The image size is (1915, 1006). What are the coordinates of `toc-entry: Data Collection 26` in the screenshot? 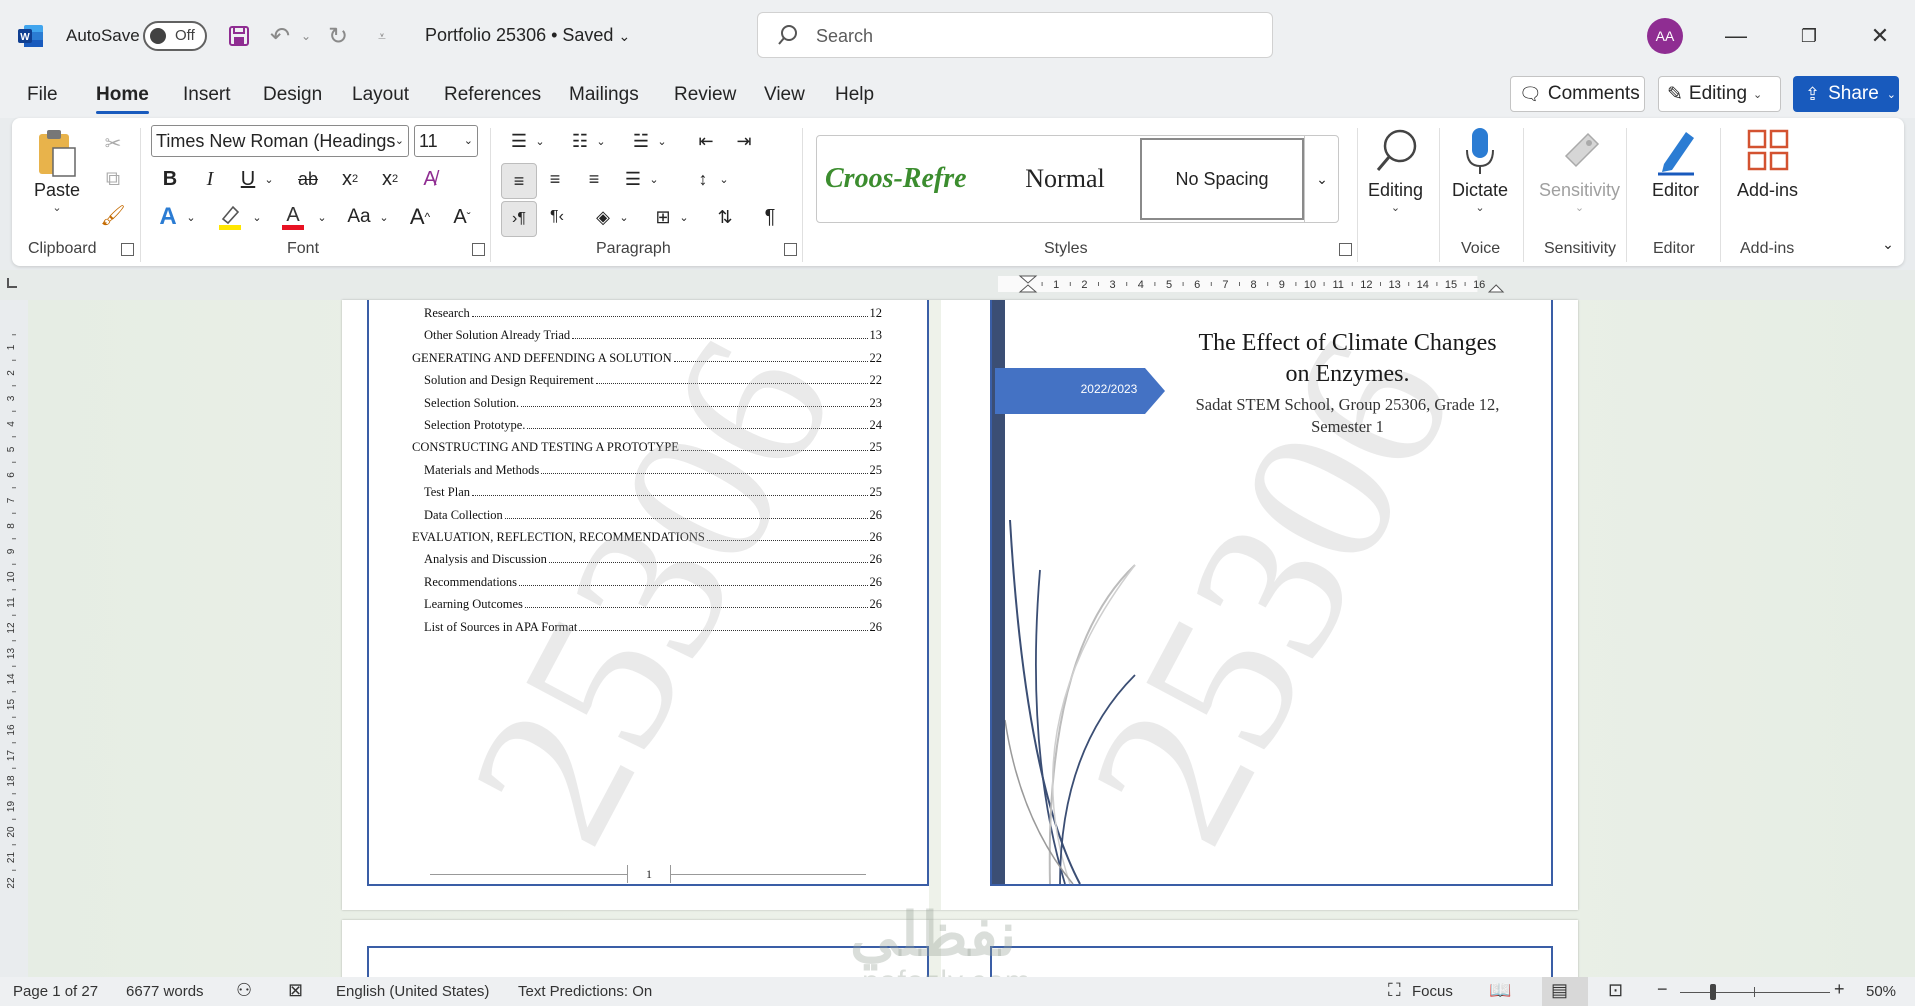 It's located at (653, 515).